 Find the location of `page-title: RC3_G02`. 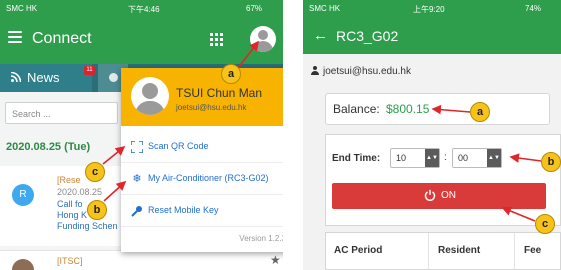

page-title: RC3_G02 is located at coordinates (367, 36).